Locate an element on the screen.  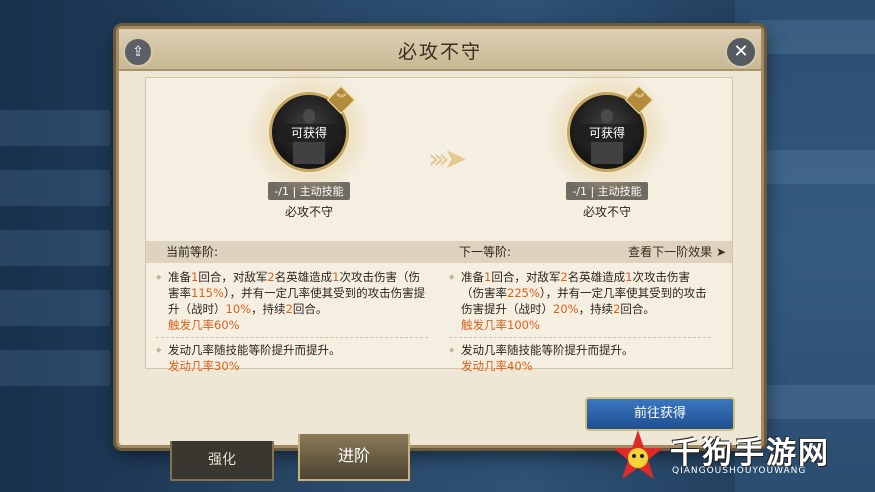
title-bar: ⇪ 必攻不守 ✕ is located at coordinates (440, 50).